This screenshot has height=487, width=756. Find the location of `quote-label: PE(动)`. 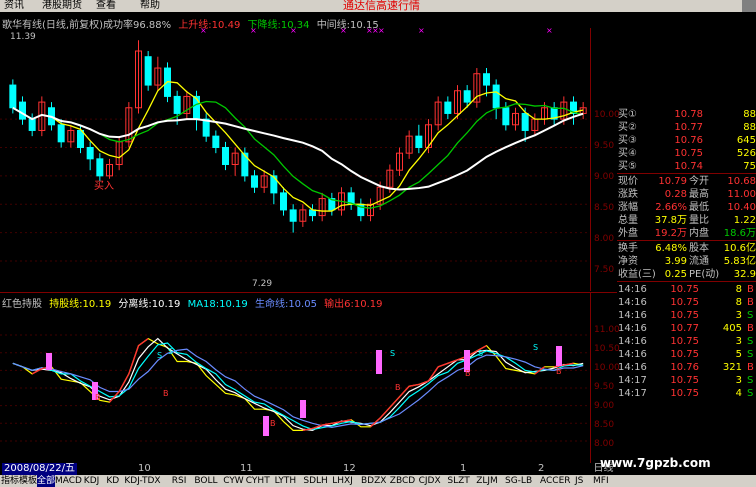

quote-label: PE(动) is located at coordinates (704, 274).